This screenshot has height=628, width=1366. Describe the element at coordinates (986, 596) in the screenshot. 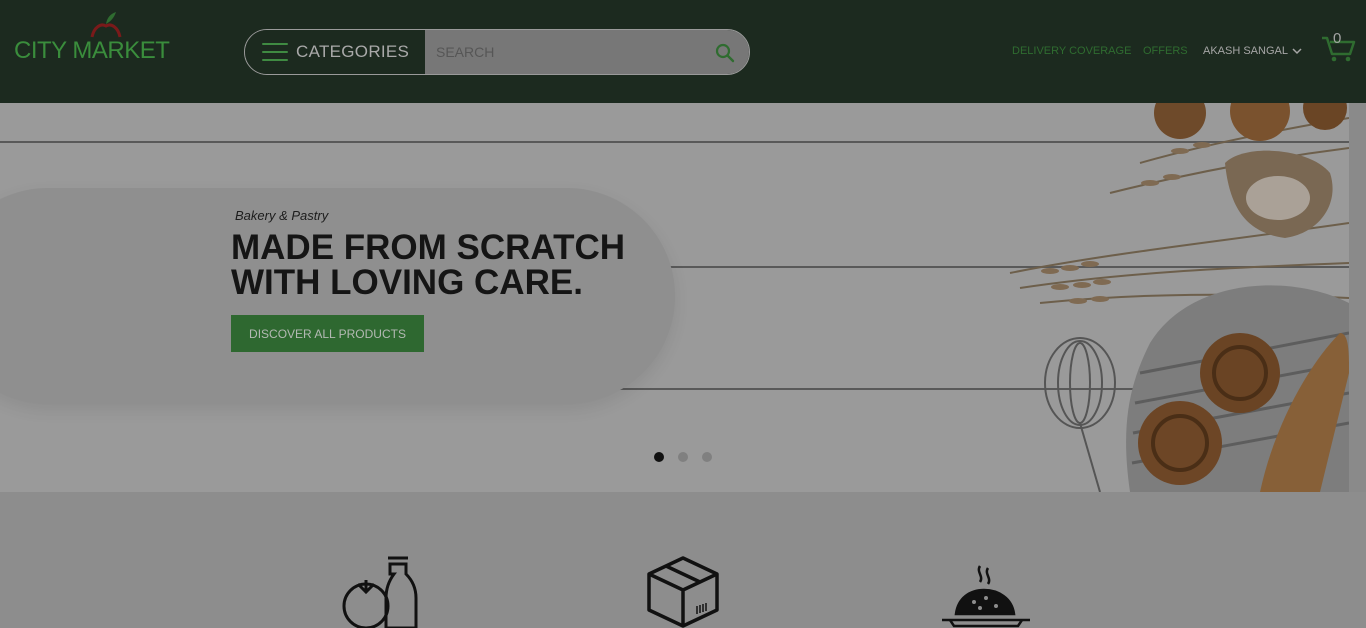

I see `hot-dish-icon` at that location.